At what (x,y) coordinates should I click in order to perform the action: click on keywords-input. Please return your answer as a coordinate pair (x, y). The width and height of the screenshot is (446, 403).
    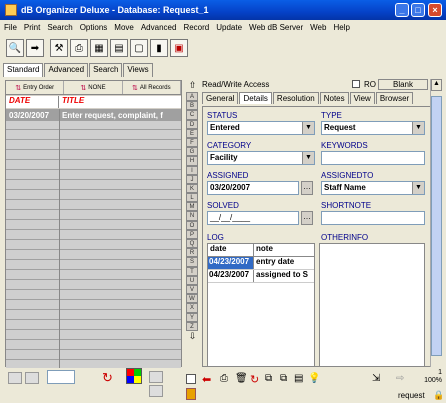
    Looking at the image, I should click on (373, 158).